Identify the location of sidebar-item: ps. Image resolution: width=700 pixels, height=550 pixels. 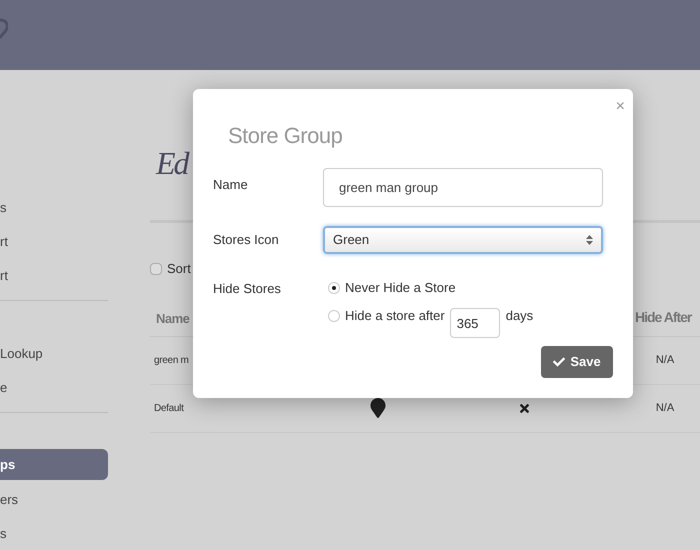
(54, 464).